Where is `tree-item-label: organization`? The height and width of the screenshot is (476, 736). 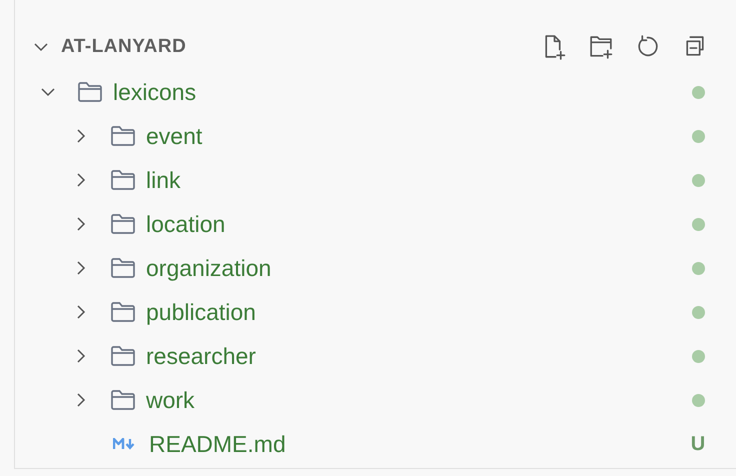 tree-item-label: organization is located at coordinates (209, 268).